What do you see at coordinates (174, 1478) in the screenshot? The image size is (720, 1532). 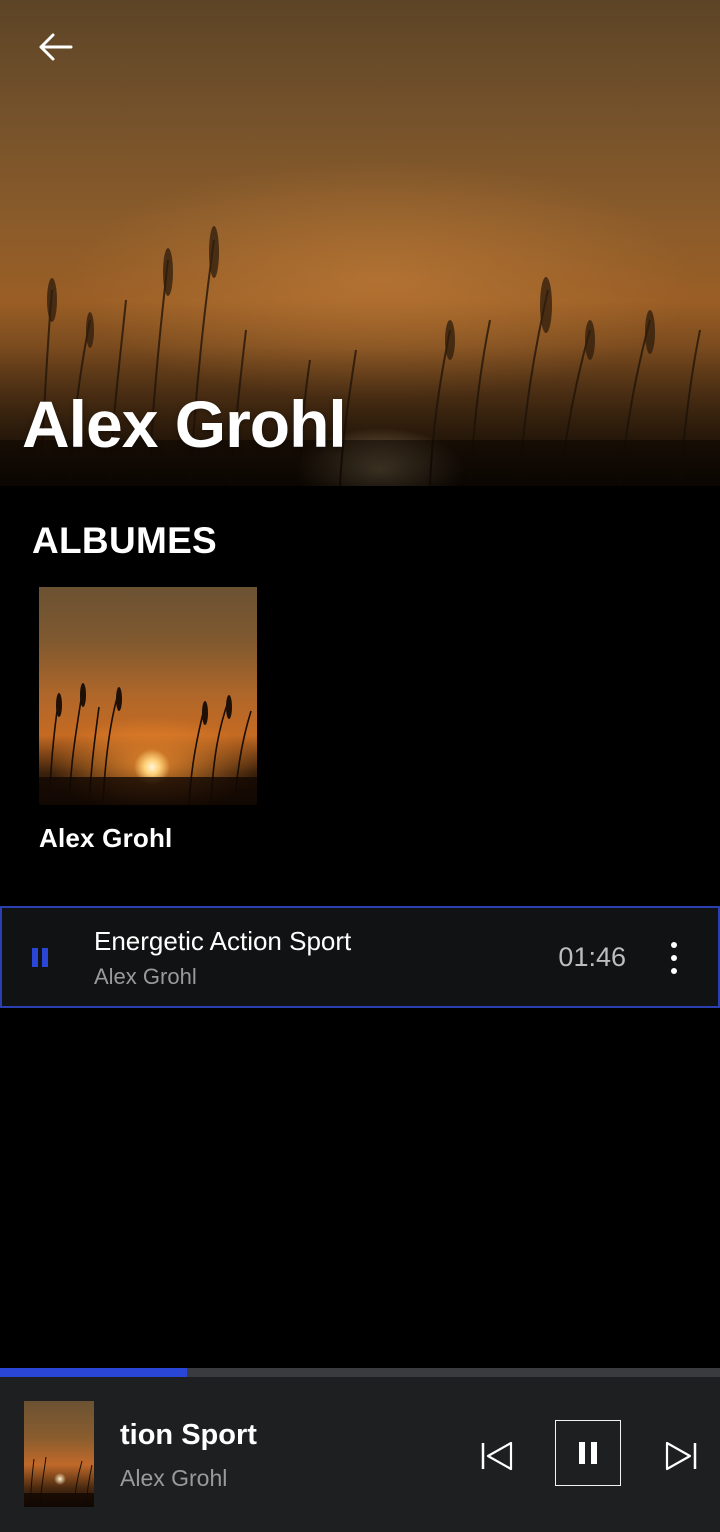 I see `now-playing-artist: Alex Grohl` at bounding box center [174, 1478].